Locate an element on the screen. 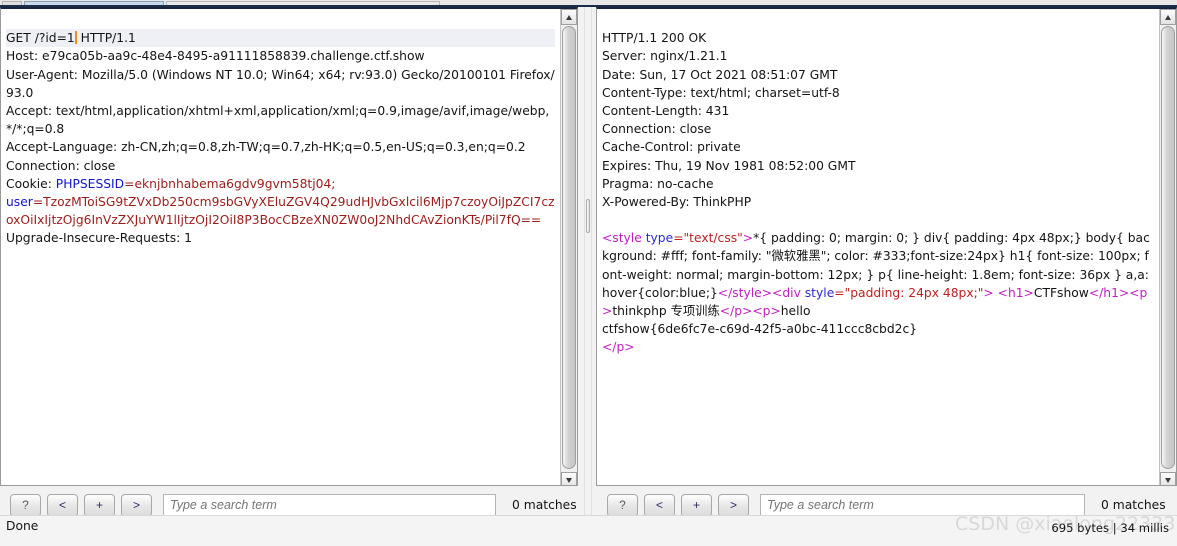 The width and height of the screenshot is (1177, 546). request-search-prev-button: < is located at coordinates (62, 505).